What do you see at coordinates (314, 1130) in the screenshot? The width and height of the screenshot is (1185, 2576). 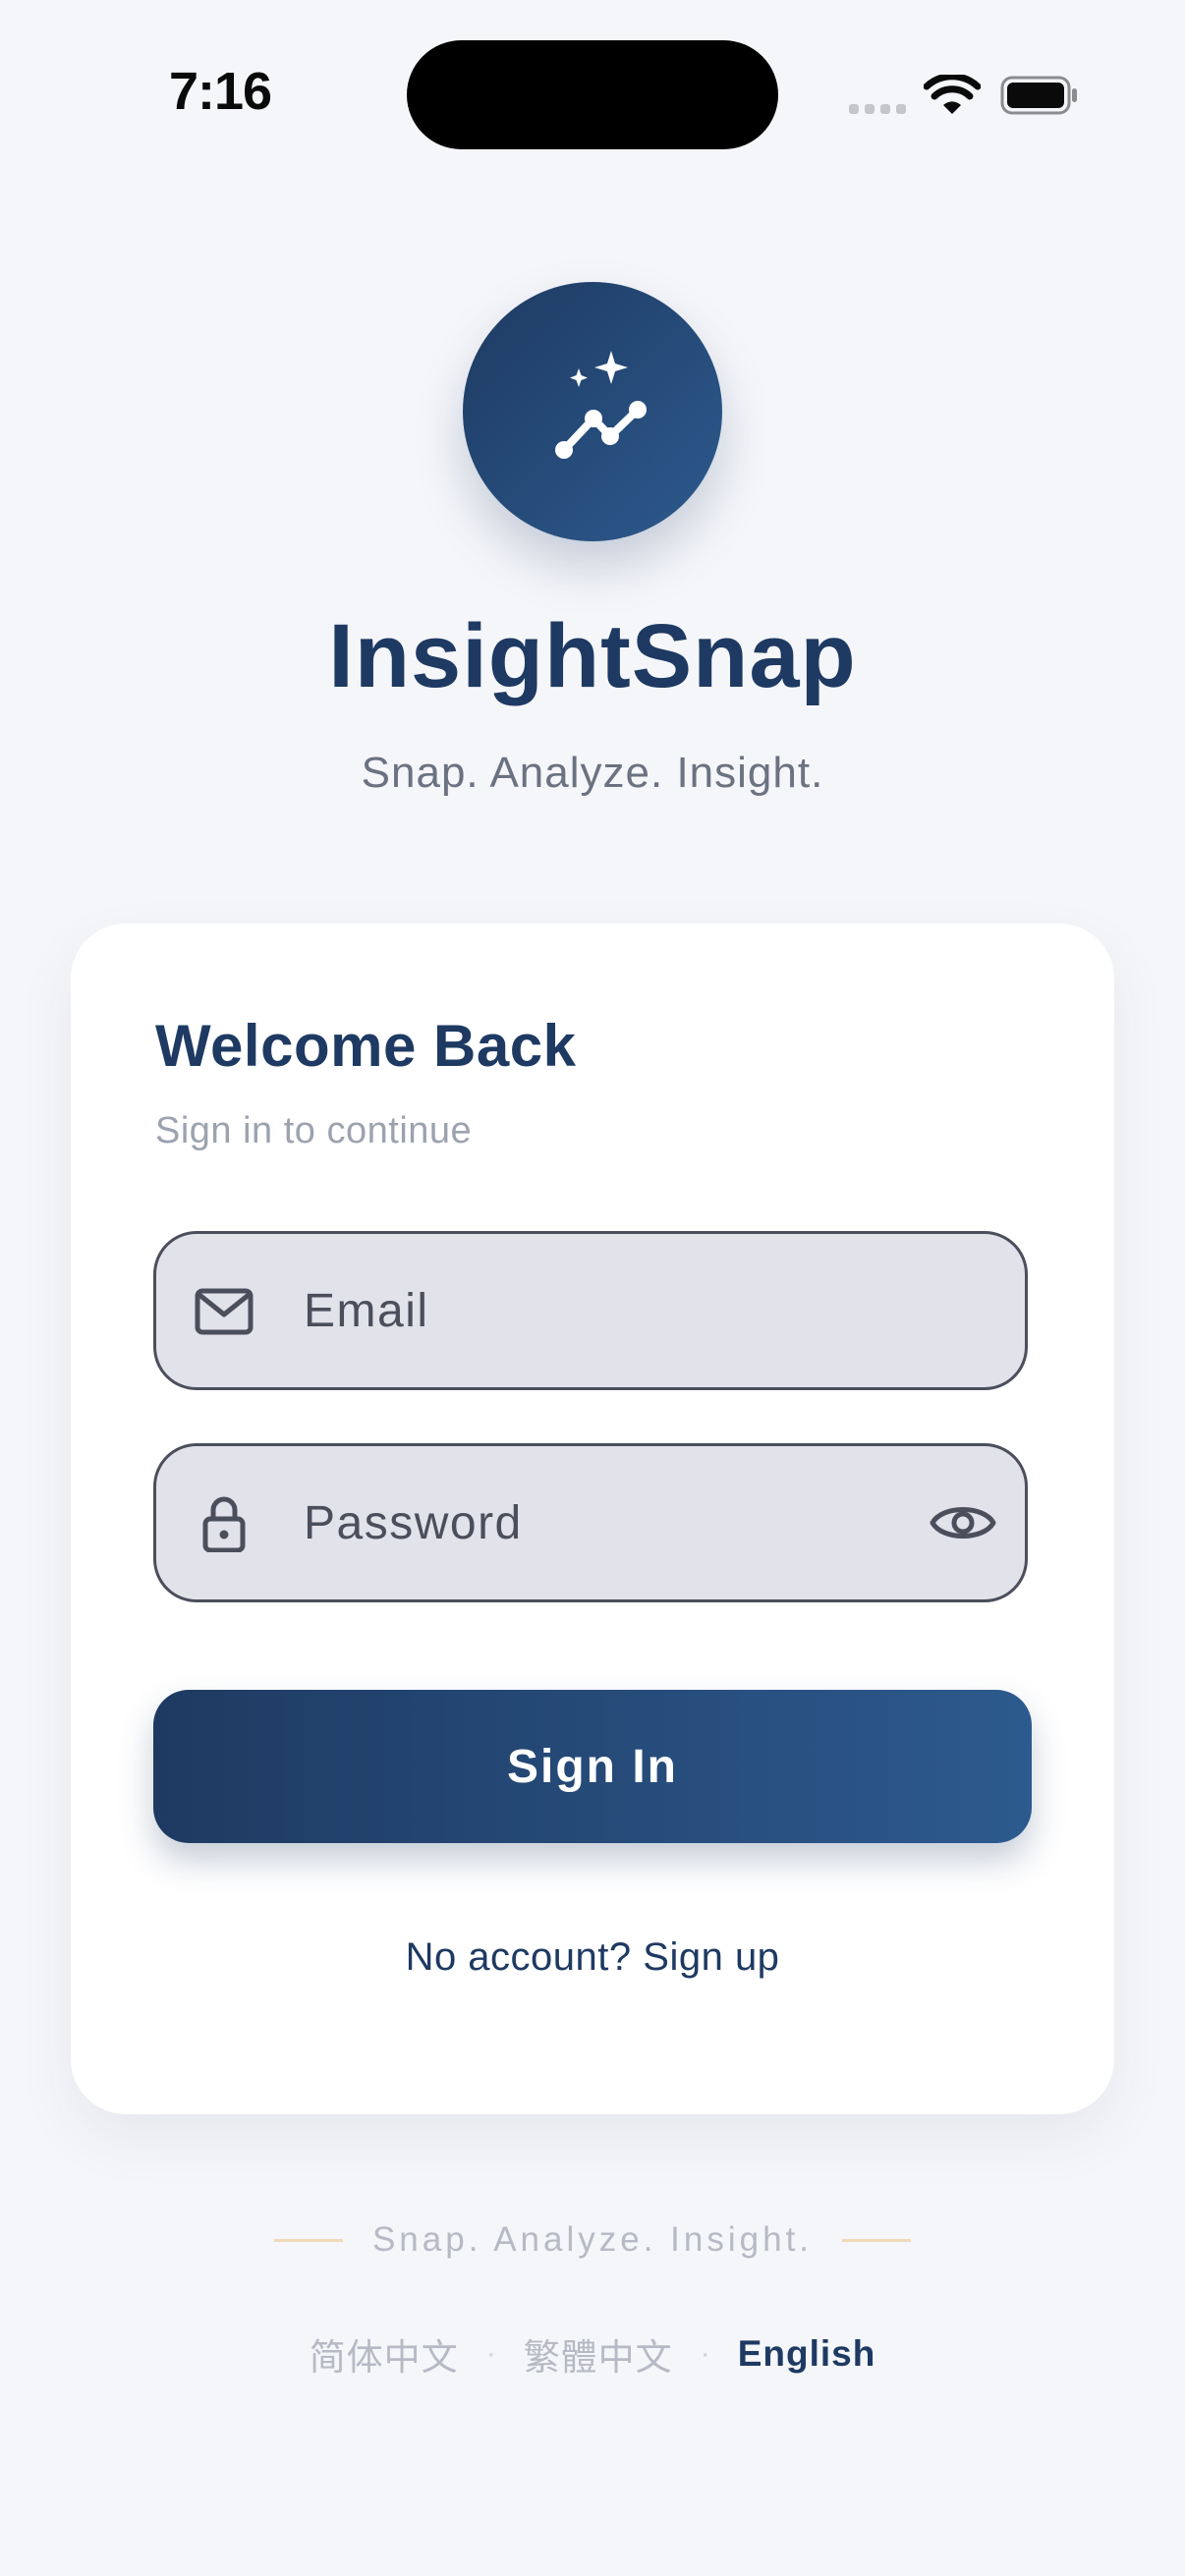 I see `card-subtitle: Sign in to continue` at bounding box center [314, 1130].